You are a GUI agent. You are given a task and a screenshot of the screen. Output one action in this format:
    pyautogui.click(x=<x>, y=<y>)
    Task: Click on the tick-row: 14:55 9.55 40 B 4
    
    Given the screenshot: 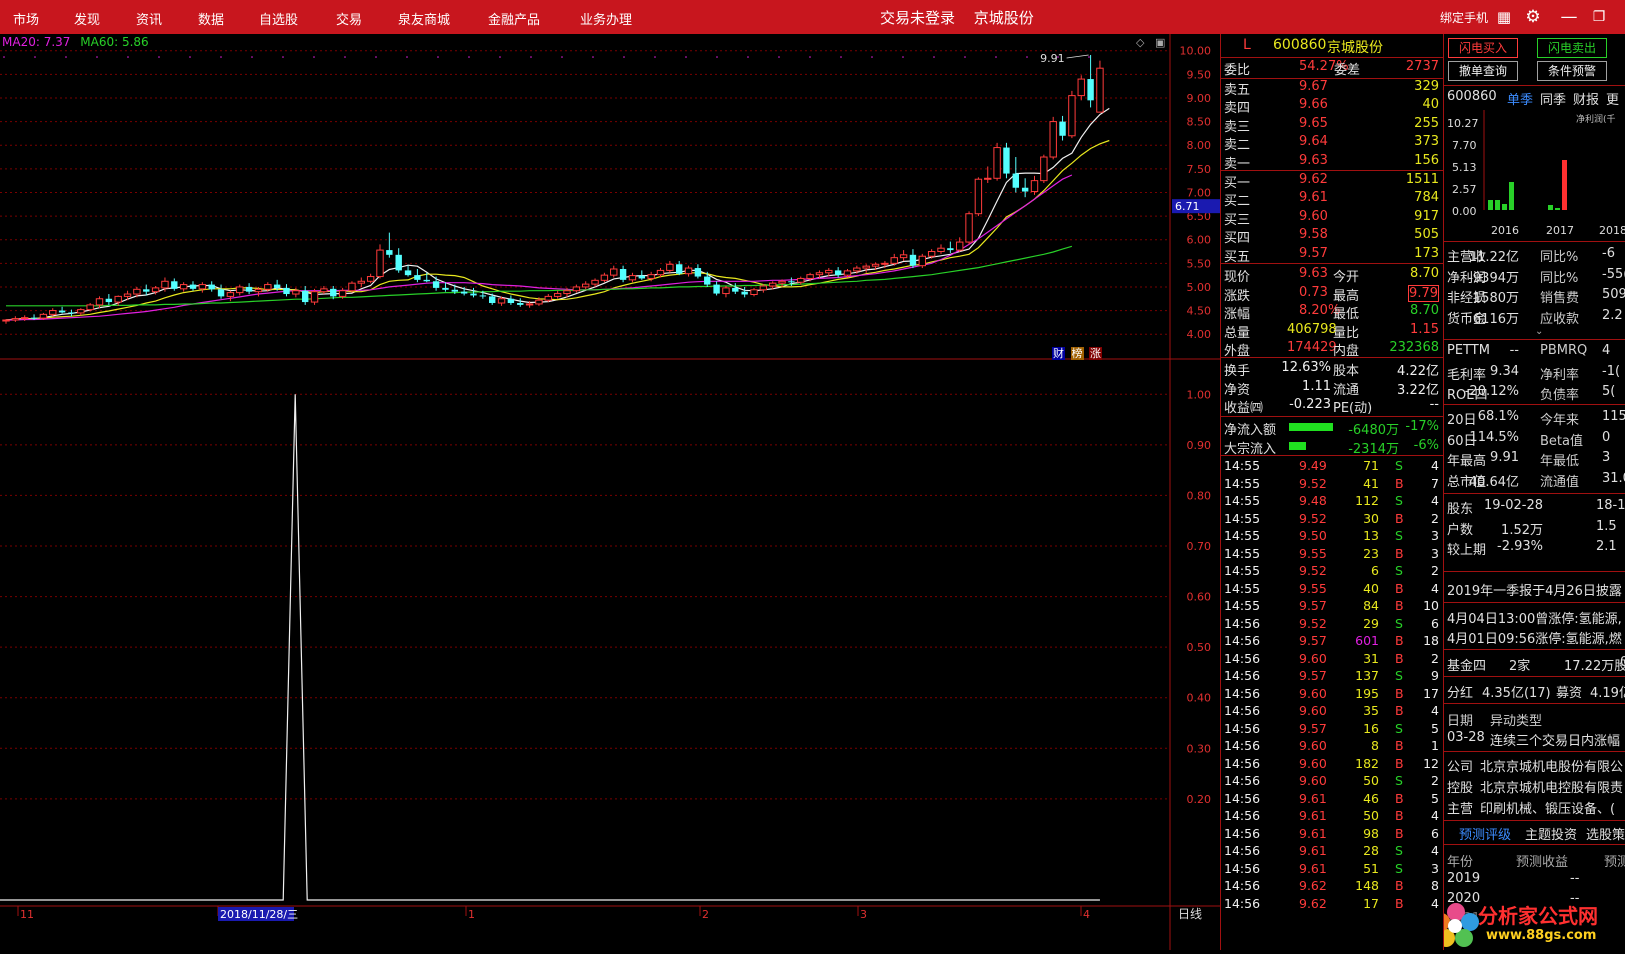 What is the action you would take?
    pyautogui.click(x=1332, y=589)
    